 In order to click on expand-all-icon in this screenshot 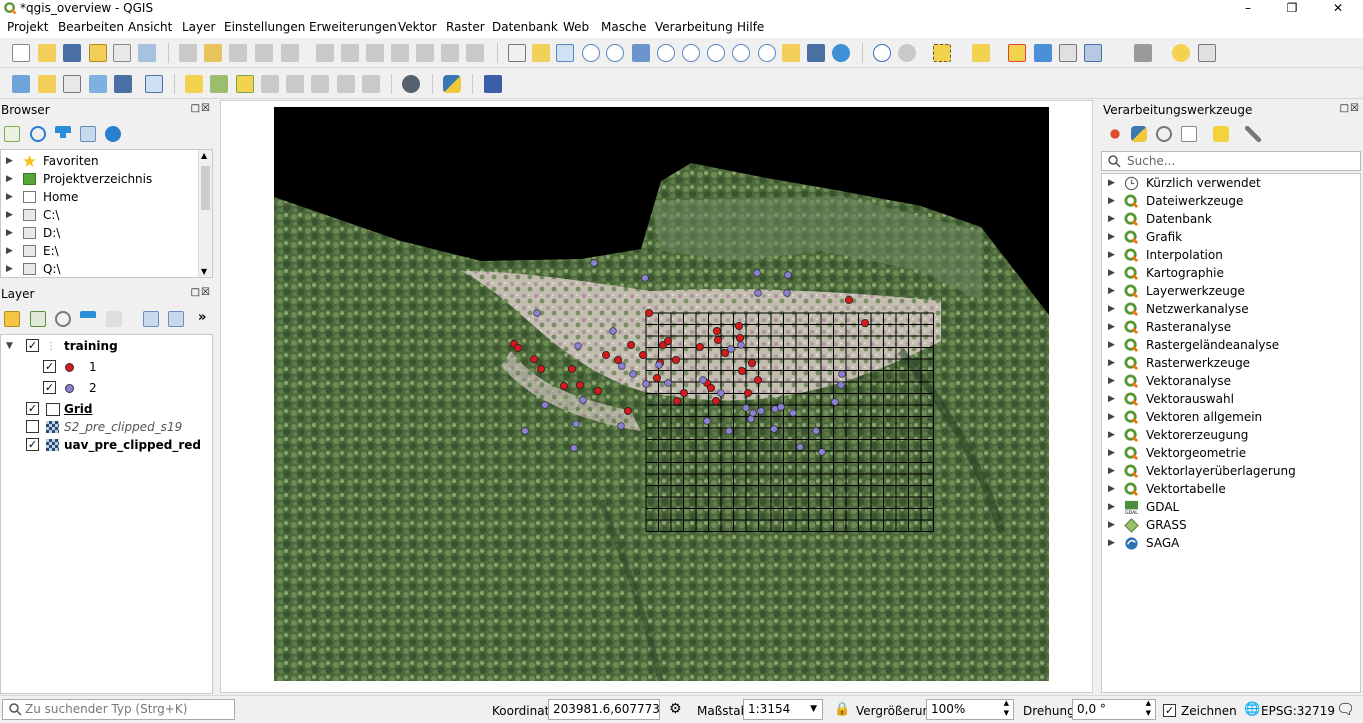, I will do `click(151, 319)`.